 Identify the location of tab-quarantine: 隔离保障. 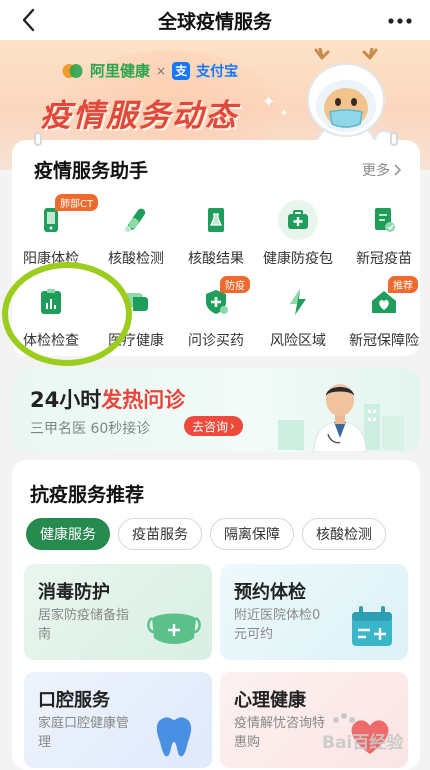
(252, 534).